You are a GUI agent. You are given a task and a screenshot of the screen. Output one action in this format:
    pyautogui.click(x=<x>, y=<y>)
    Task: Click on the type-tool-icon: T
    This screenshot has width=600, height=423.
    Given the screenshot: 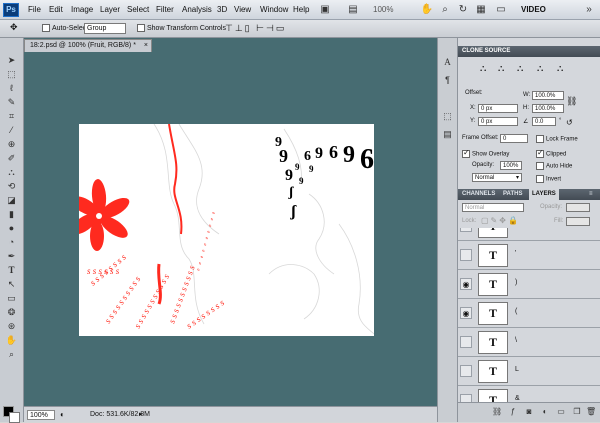 What is the action you would take?
    pyautogui.click(x=11, y=270)
    